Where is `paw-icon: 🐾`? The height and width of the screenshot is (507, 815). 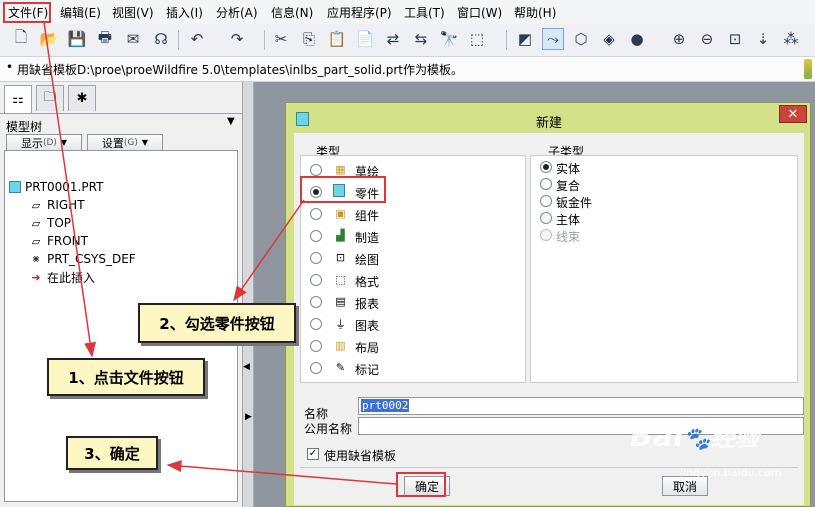 paw-icon: 🐾 is located at coordinates (697, 439).